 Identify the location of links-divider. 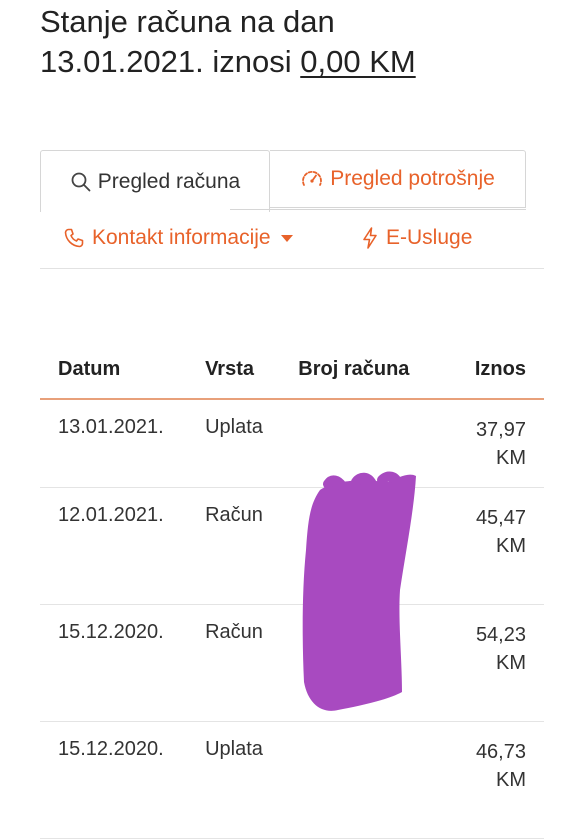
(292, 268).